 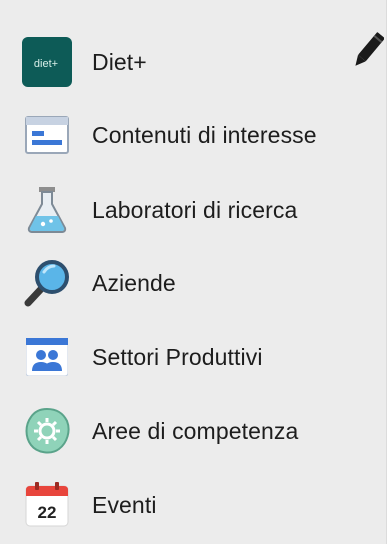 What do you see at coordinates (119, 61) in the screenshot?
I see `menu-item-label: Diet+` at bounding box center [119, 61].